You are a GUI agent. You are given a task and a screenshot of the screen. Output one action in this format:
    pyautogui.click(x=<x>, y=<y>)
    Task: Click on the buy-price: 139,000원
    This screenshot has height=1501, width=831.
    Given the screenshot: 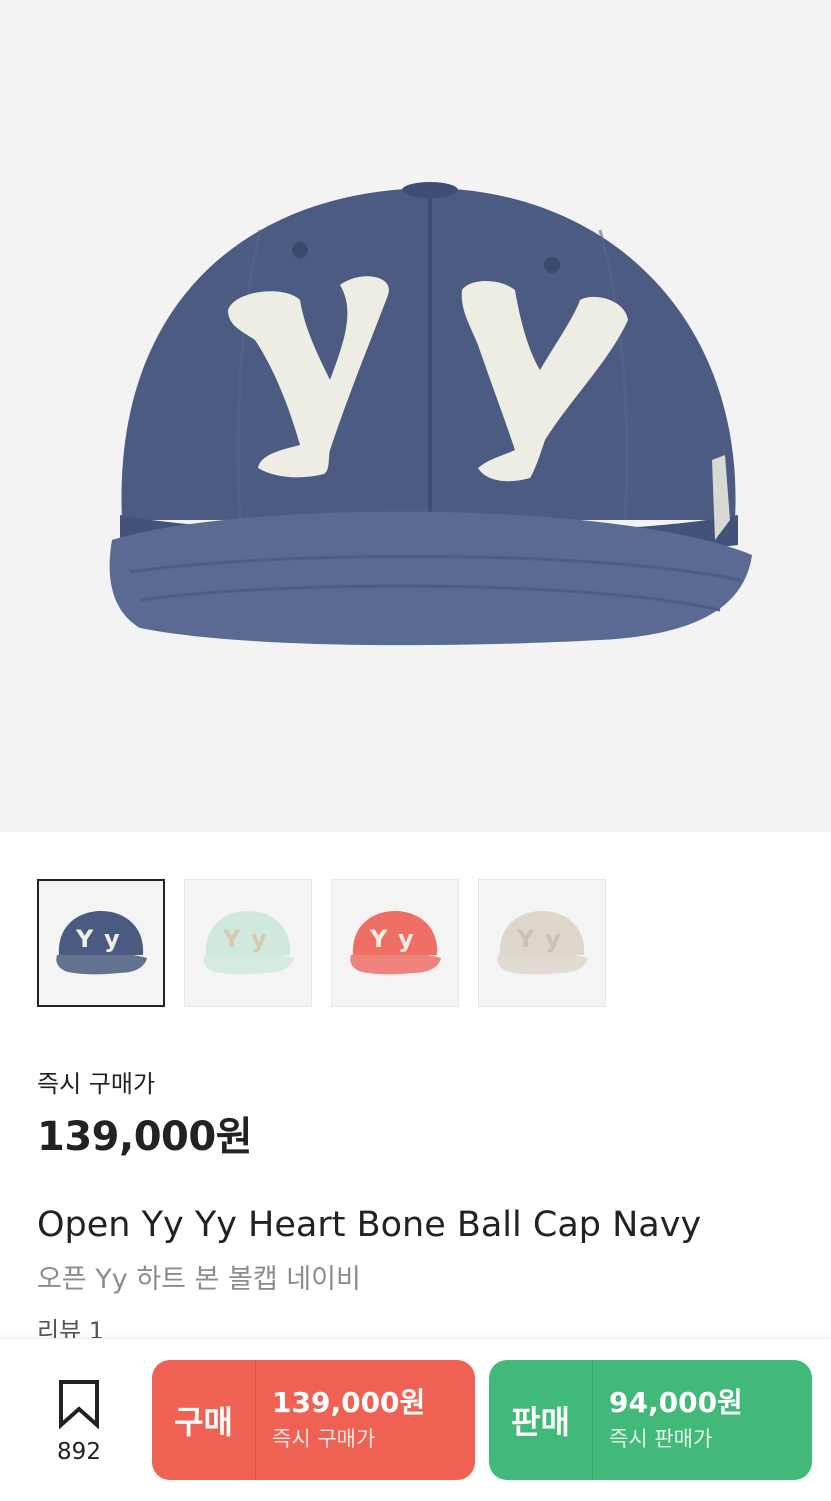 What is the action you would take?
    pyautogui.click(x=349, y=1402)
    